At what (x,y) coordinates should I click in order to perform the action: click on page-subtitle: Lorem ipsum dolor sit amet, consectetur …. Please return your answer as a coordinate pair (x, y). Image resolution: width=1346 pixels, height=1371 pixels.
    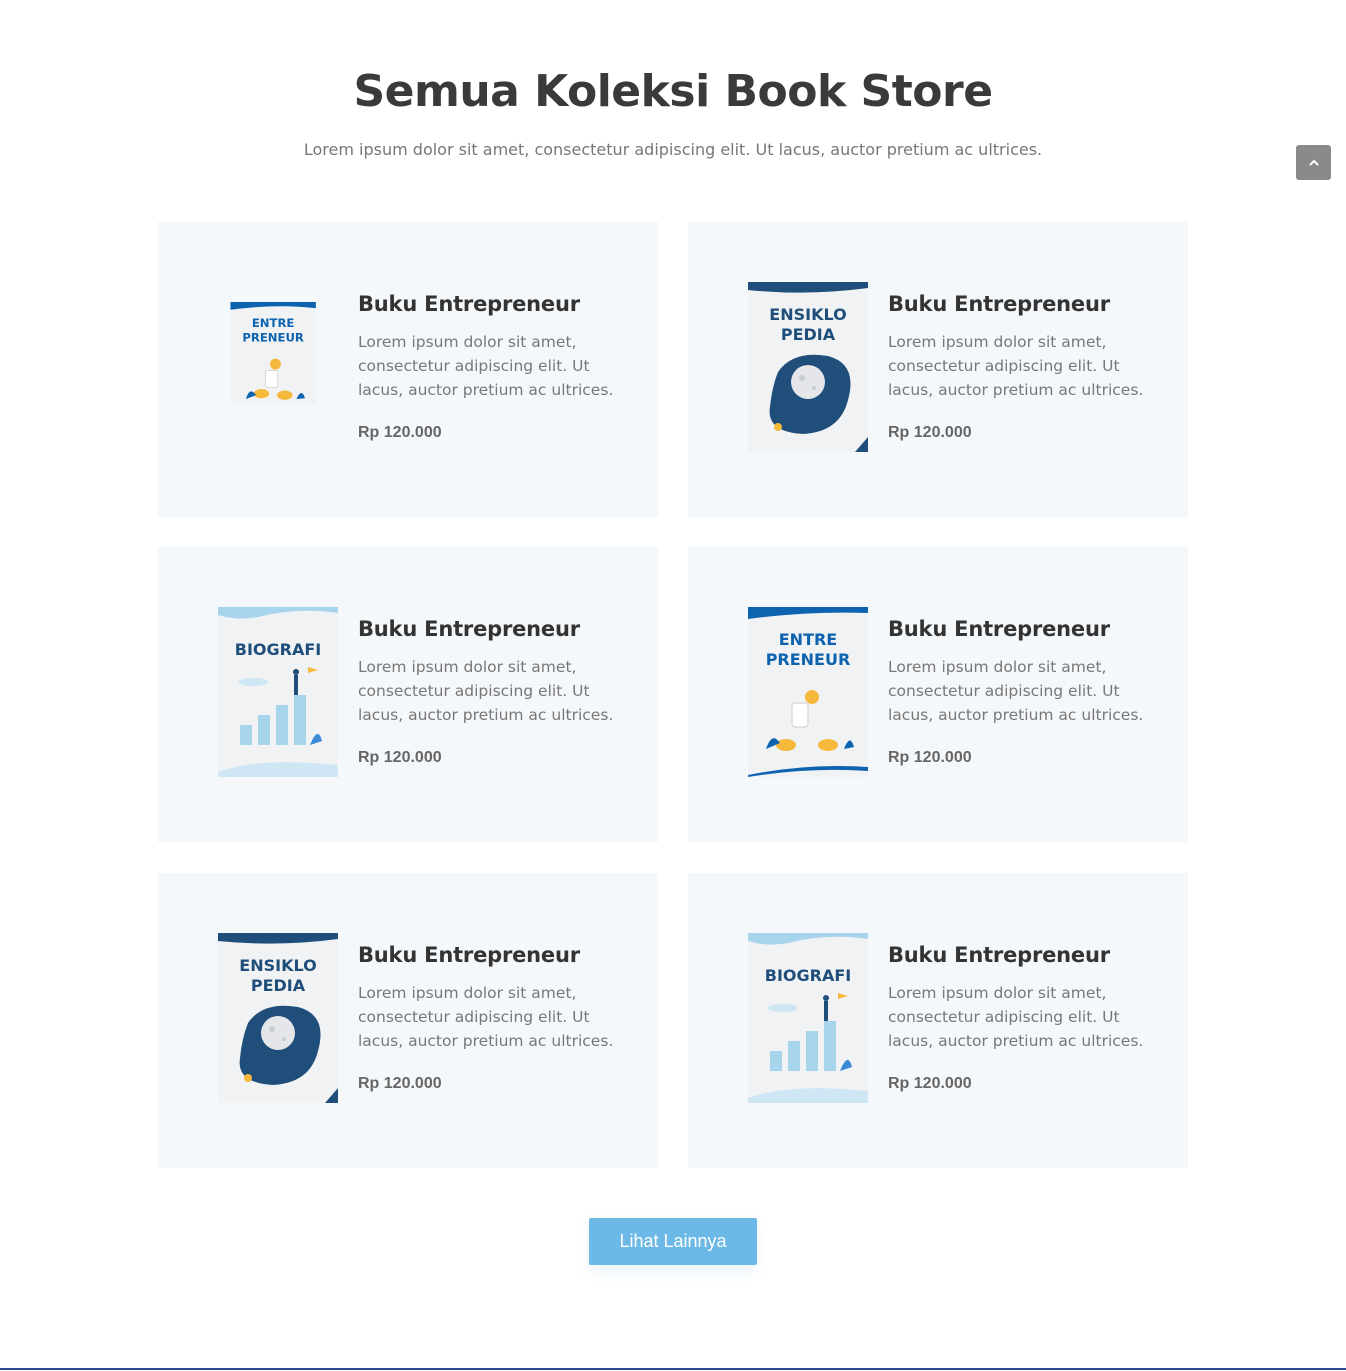
    Looking at the image, I should click on (673, 149).